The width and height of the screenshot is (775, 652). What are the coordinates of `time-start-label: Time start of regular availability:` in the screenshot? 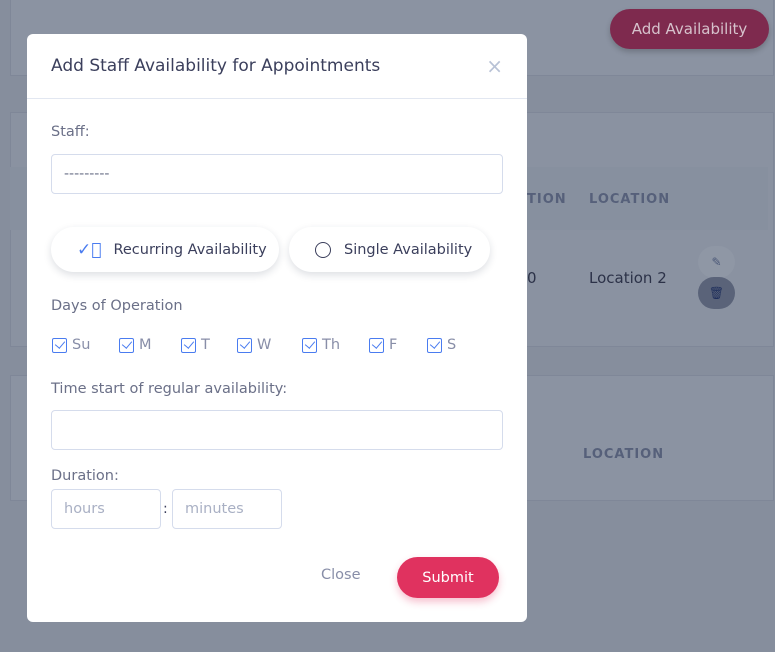 It's located at (169, 389).